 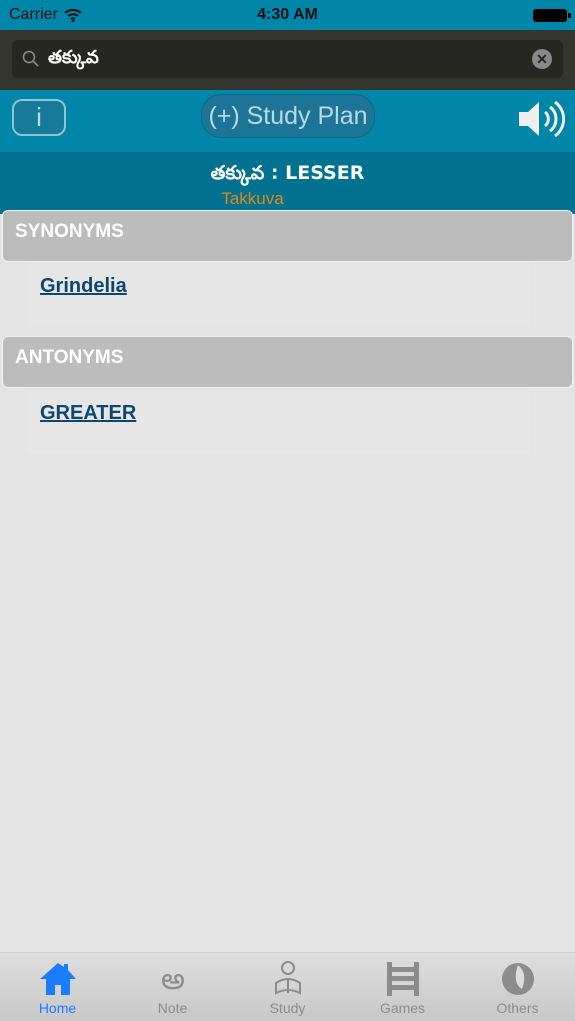 What do you see at coordinates (541, 119) in the screenshot?
I see `speaker-icon` at bounding box center [541, 119].